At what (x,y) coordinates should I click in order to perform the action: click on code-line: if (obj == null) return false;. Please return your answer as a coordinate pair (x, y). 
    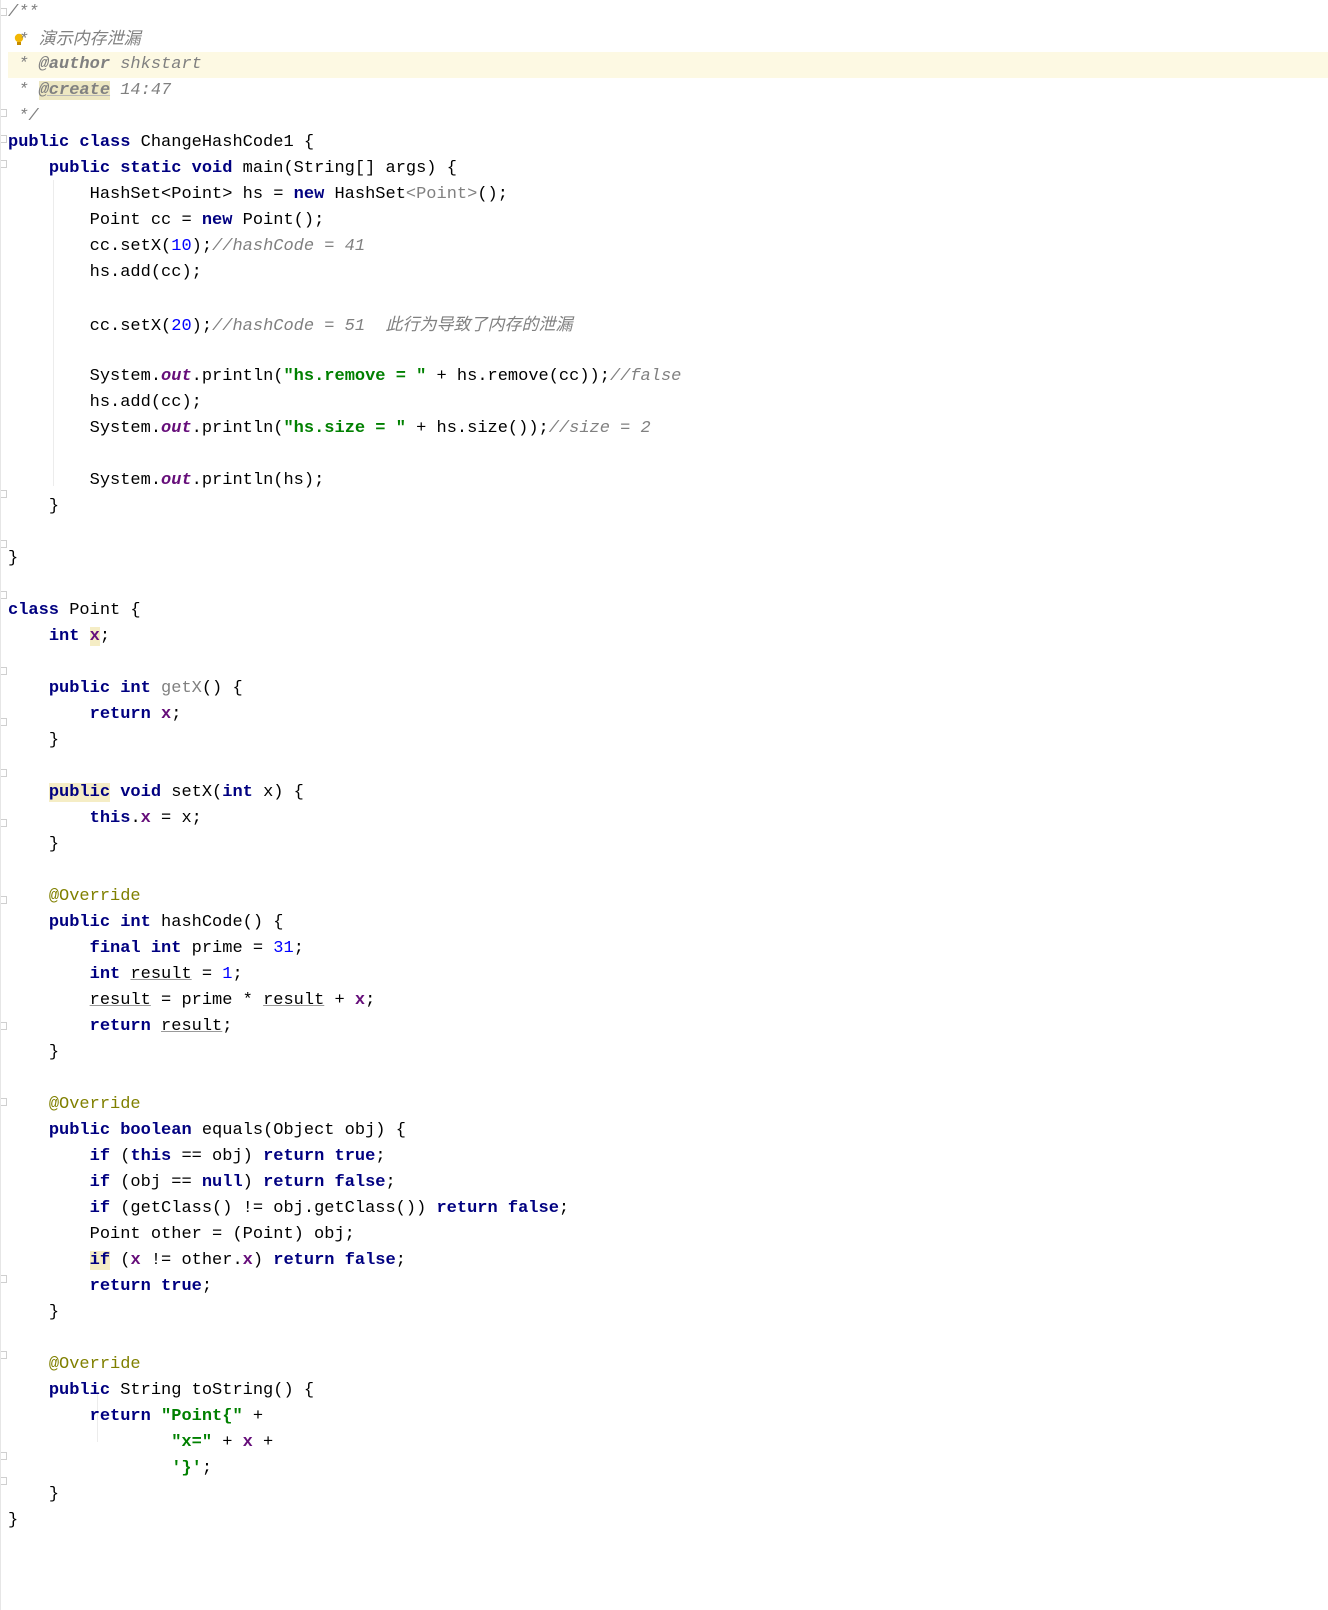
    Looking at the image, I should click on (668, 1183).